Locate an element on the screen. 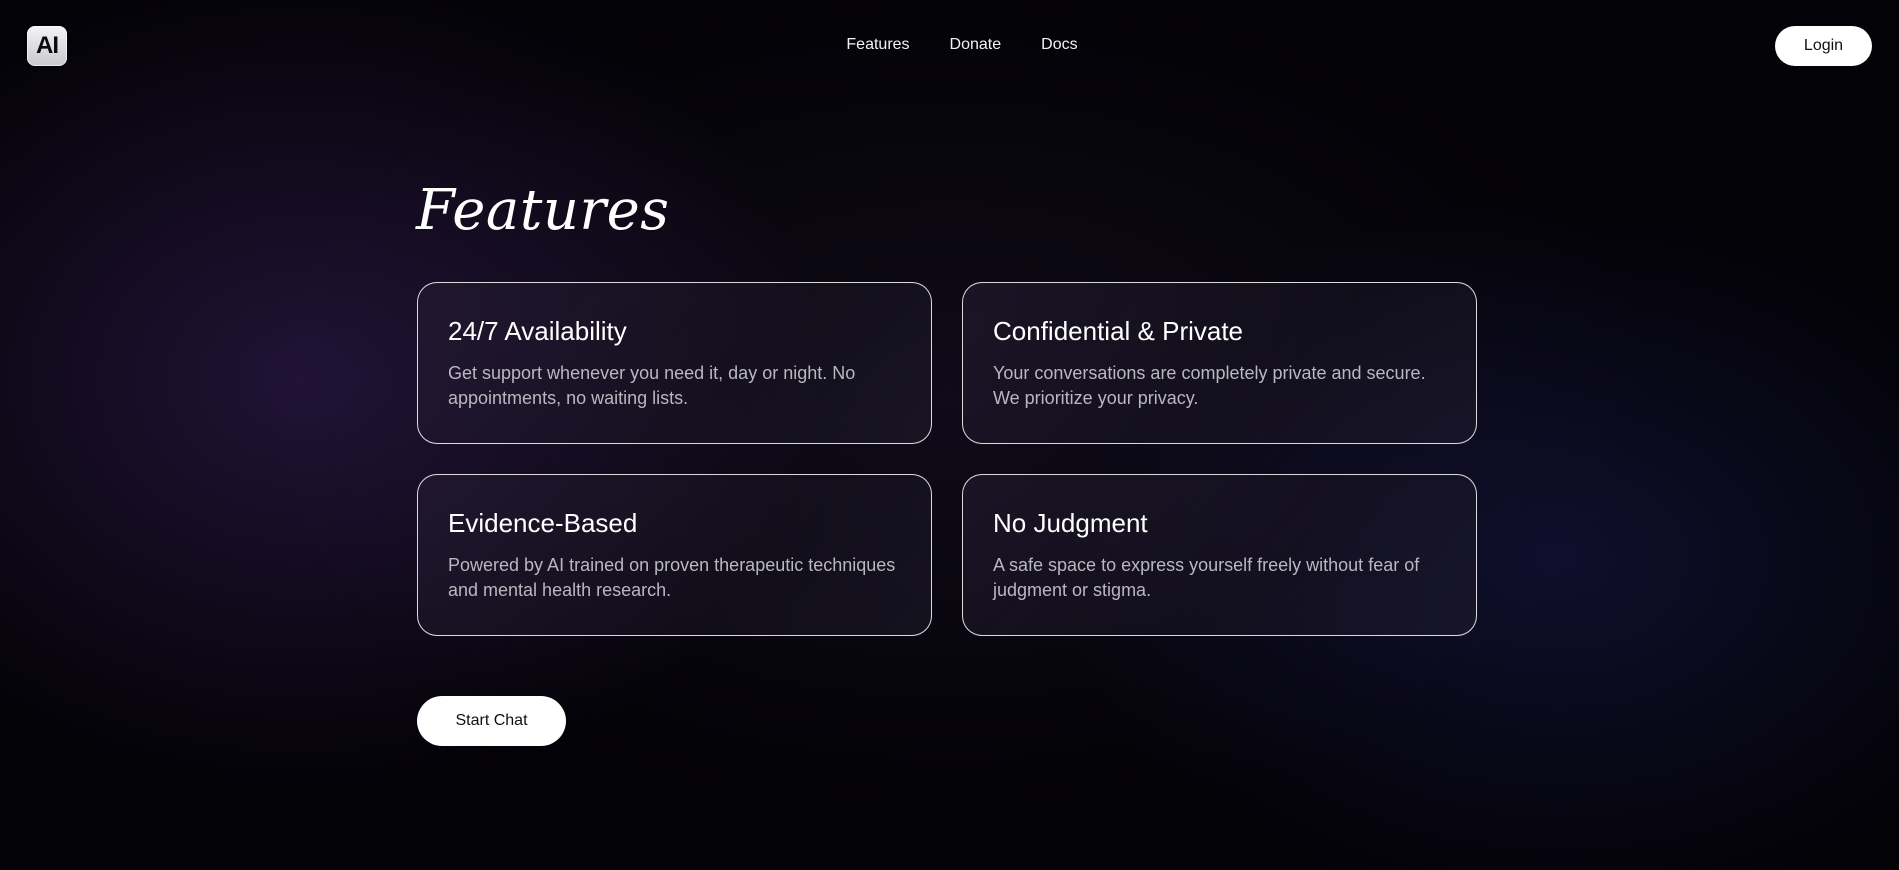 This screenshot has width=1899, height=870. nav-links: Features Donate Docs is located at coordinates (961, 45).